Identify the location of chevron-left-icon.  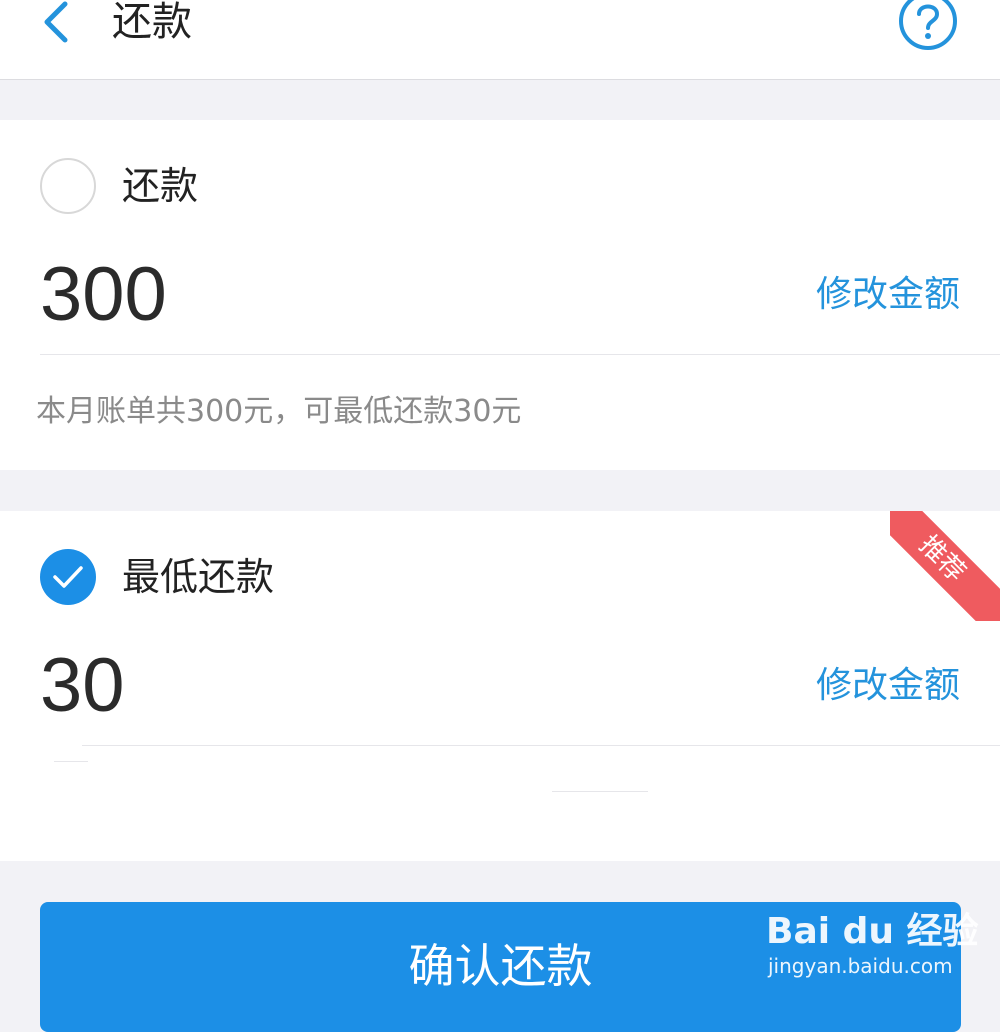
(56, 22).